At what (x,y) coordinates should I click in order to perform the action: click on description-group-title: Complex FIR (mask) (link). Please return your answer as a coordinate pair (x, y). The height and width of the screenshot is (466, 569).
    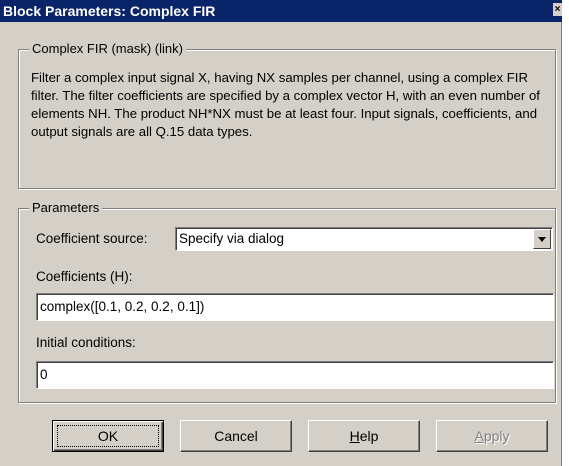
    Looking at the image, I should click on (107, 49).